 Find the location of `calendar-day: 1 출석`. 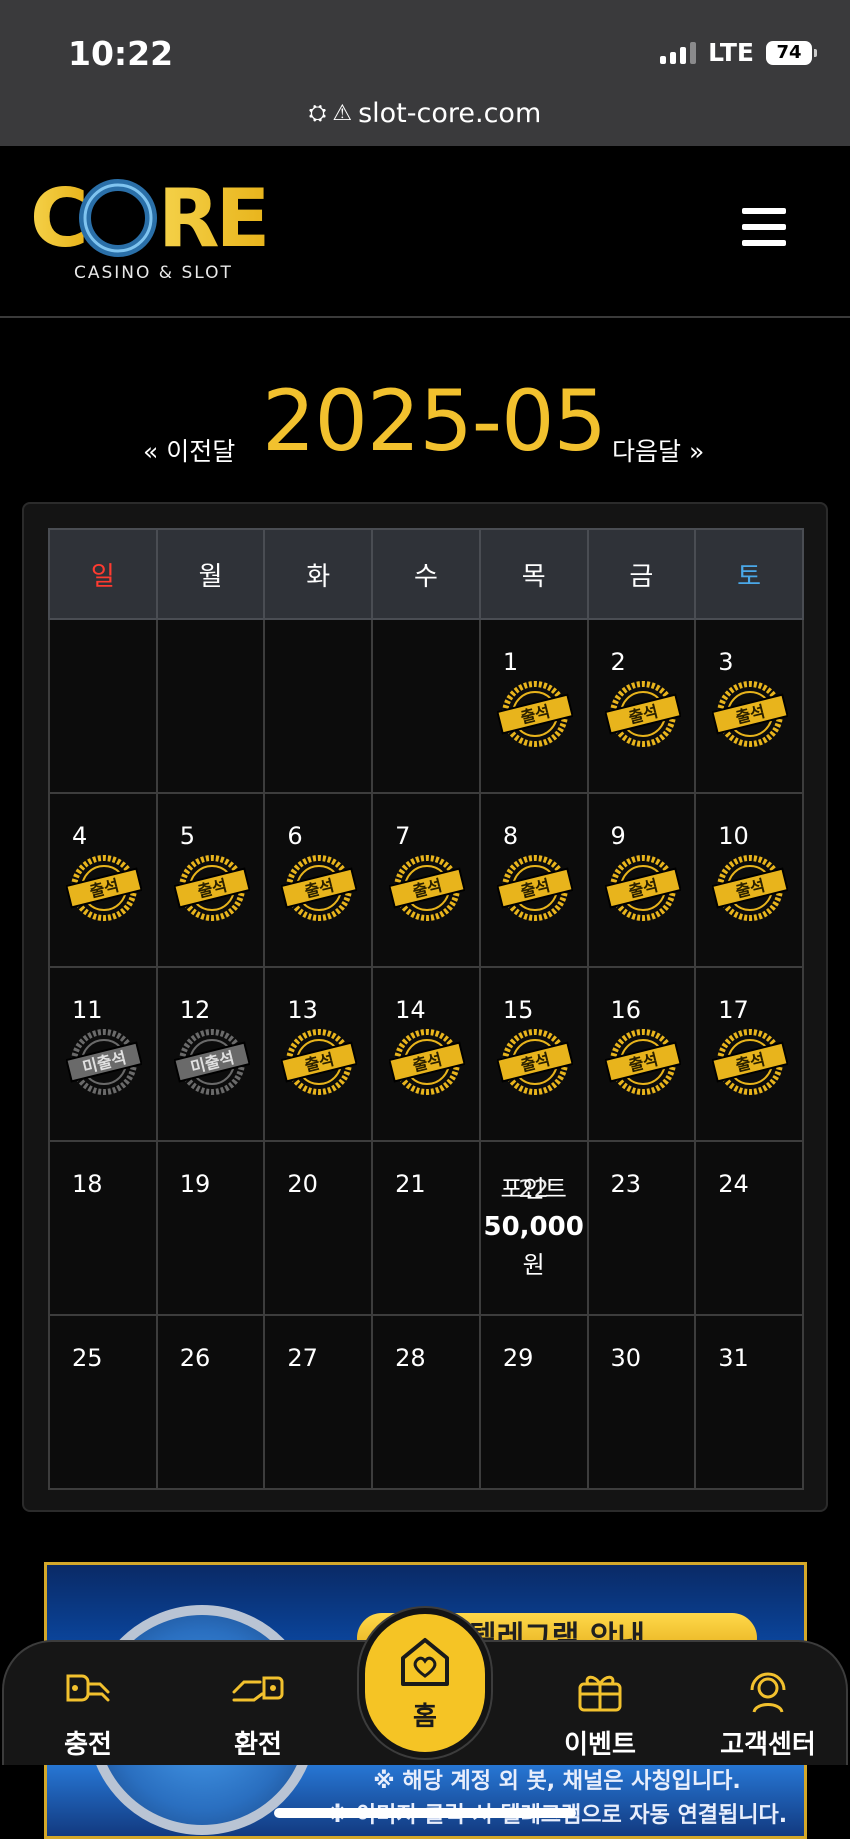

calendar-day: 1 출석 is located at coordinates (533, 706).